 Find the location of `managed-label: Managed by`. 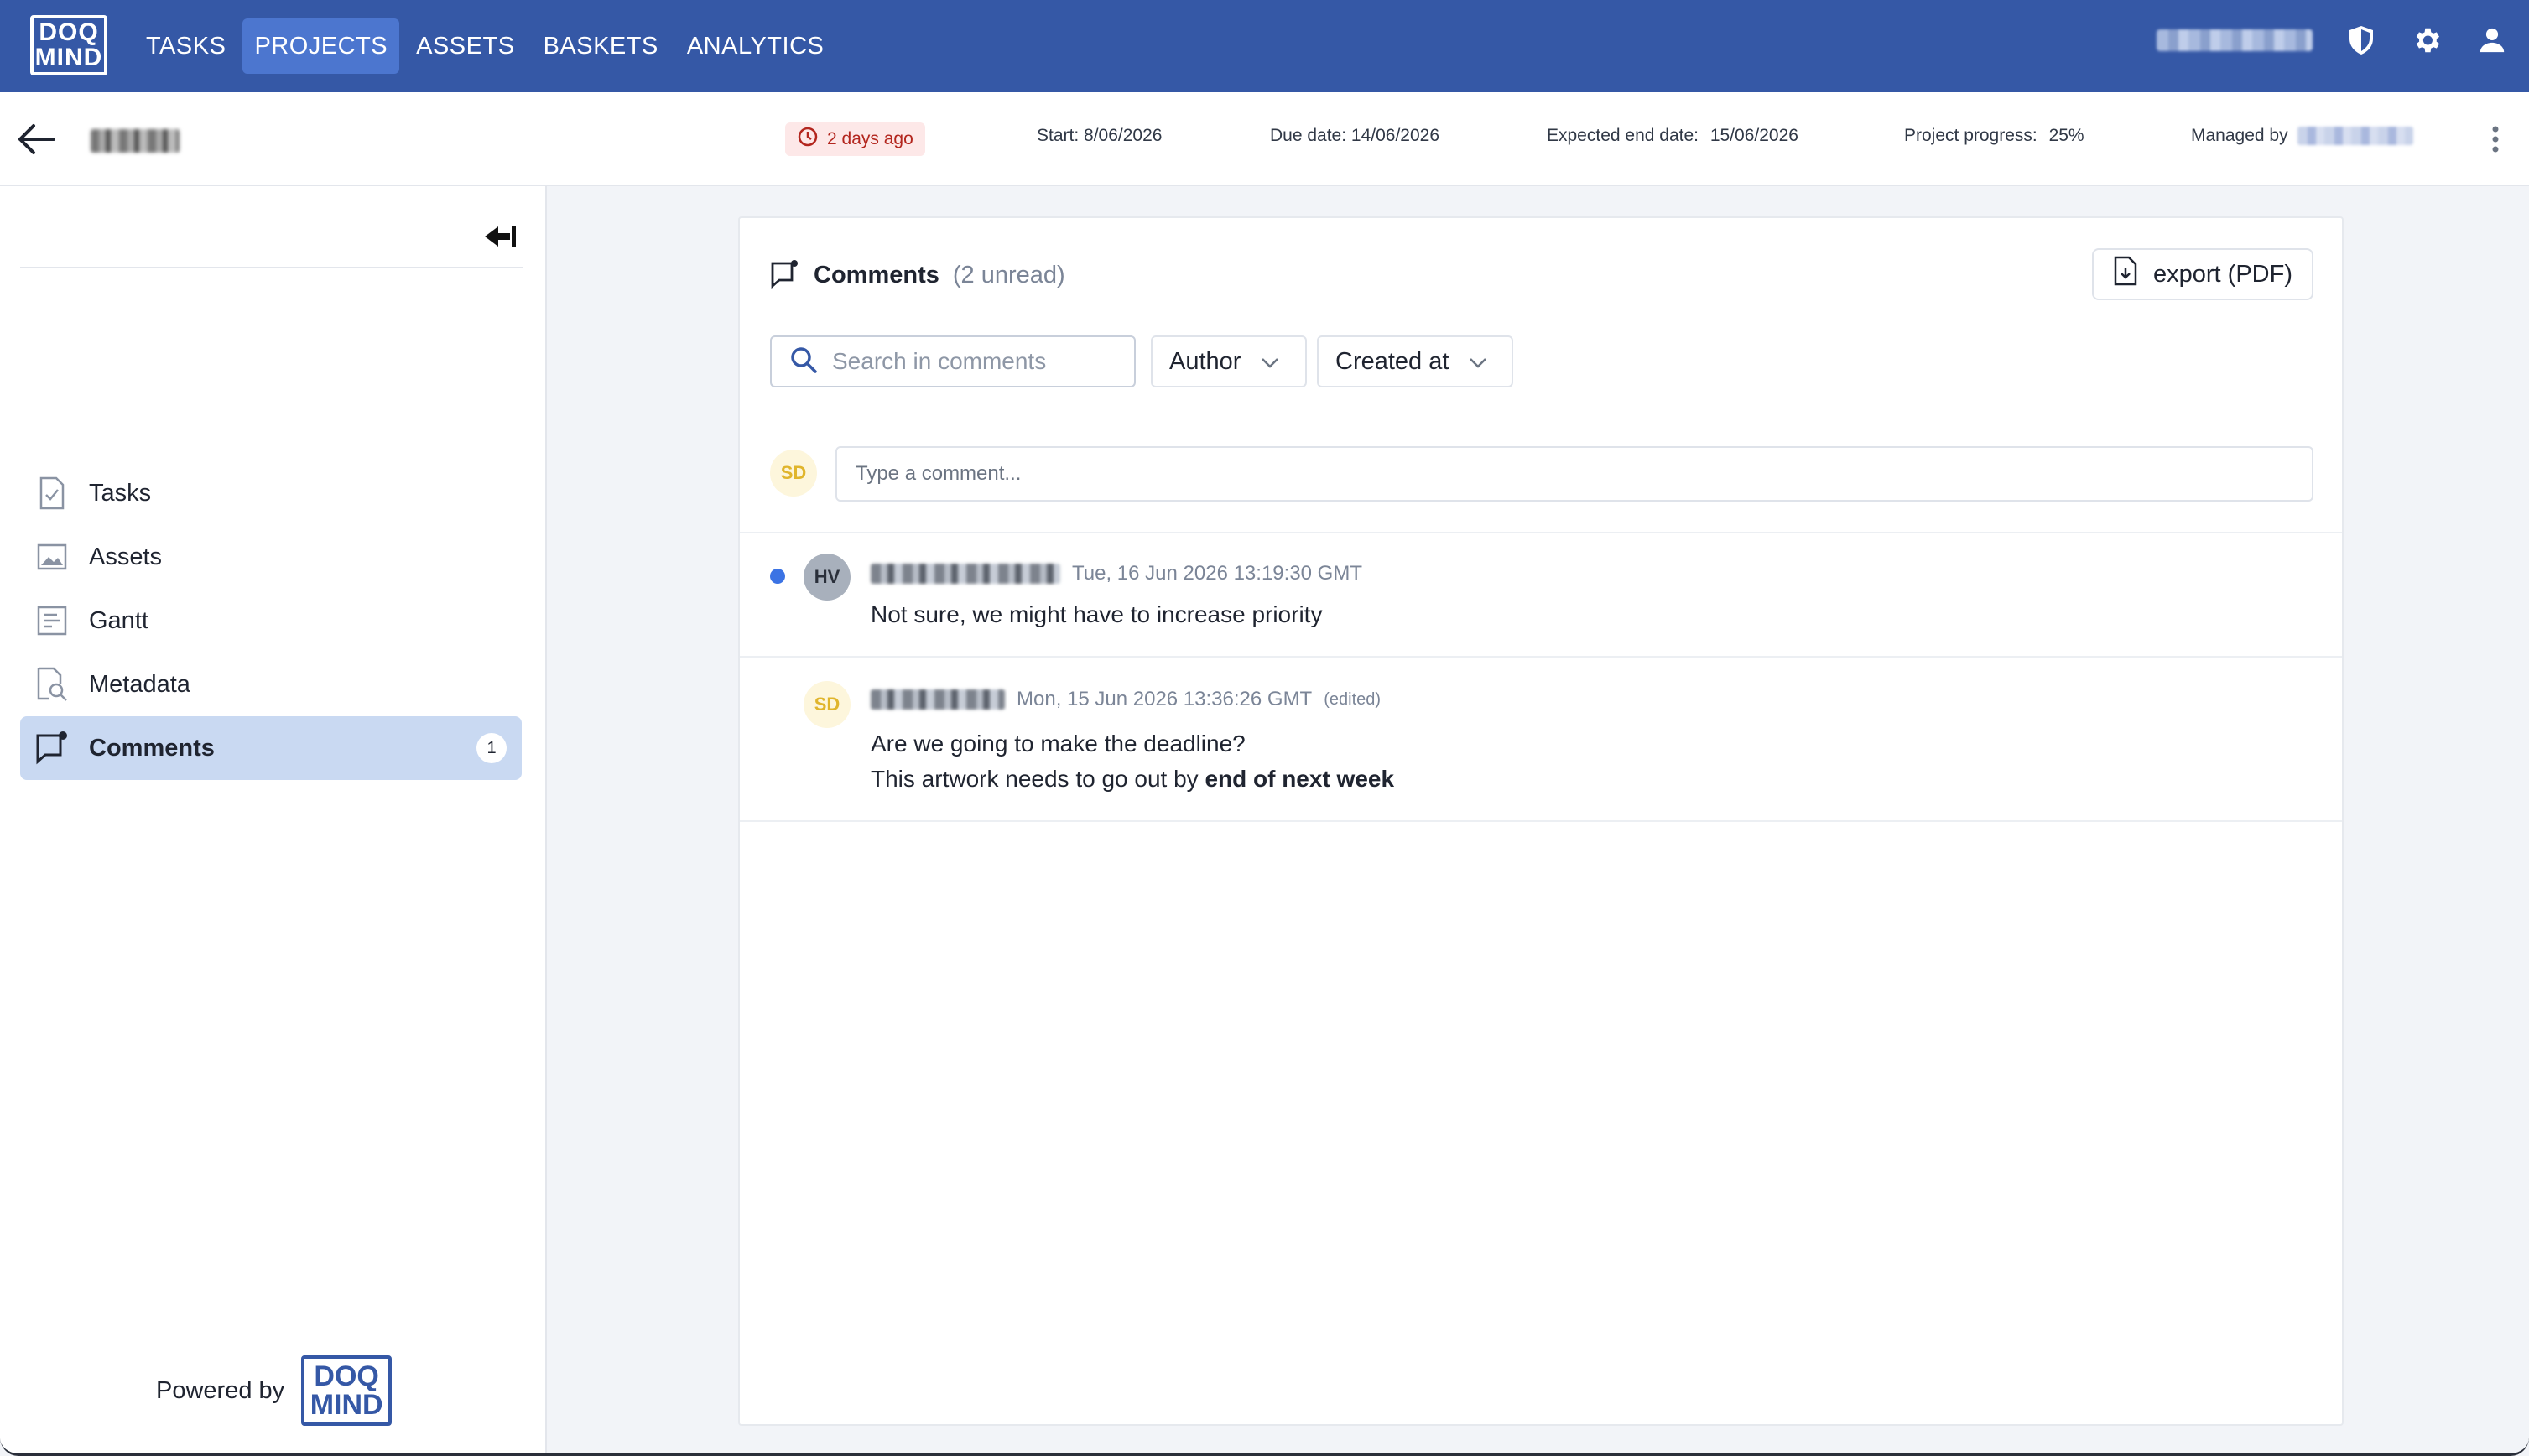

managed-label: Managed by is located at coordinates (2239, 135).